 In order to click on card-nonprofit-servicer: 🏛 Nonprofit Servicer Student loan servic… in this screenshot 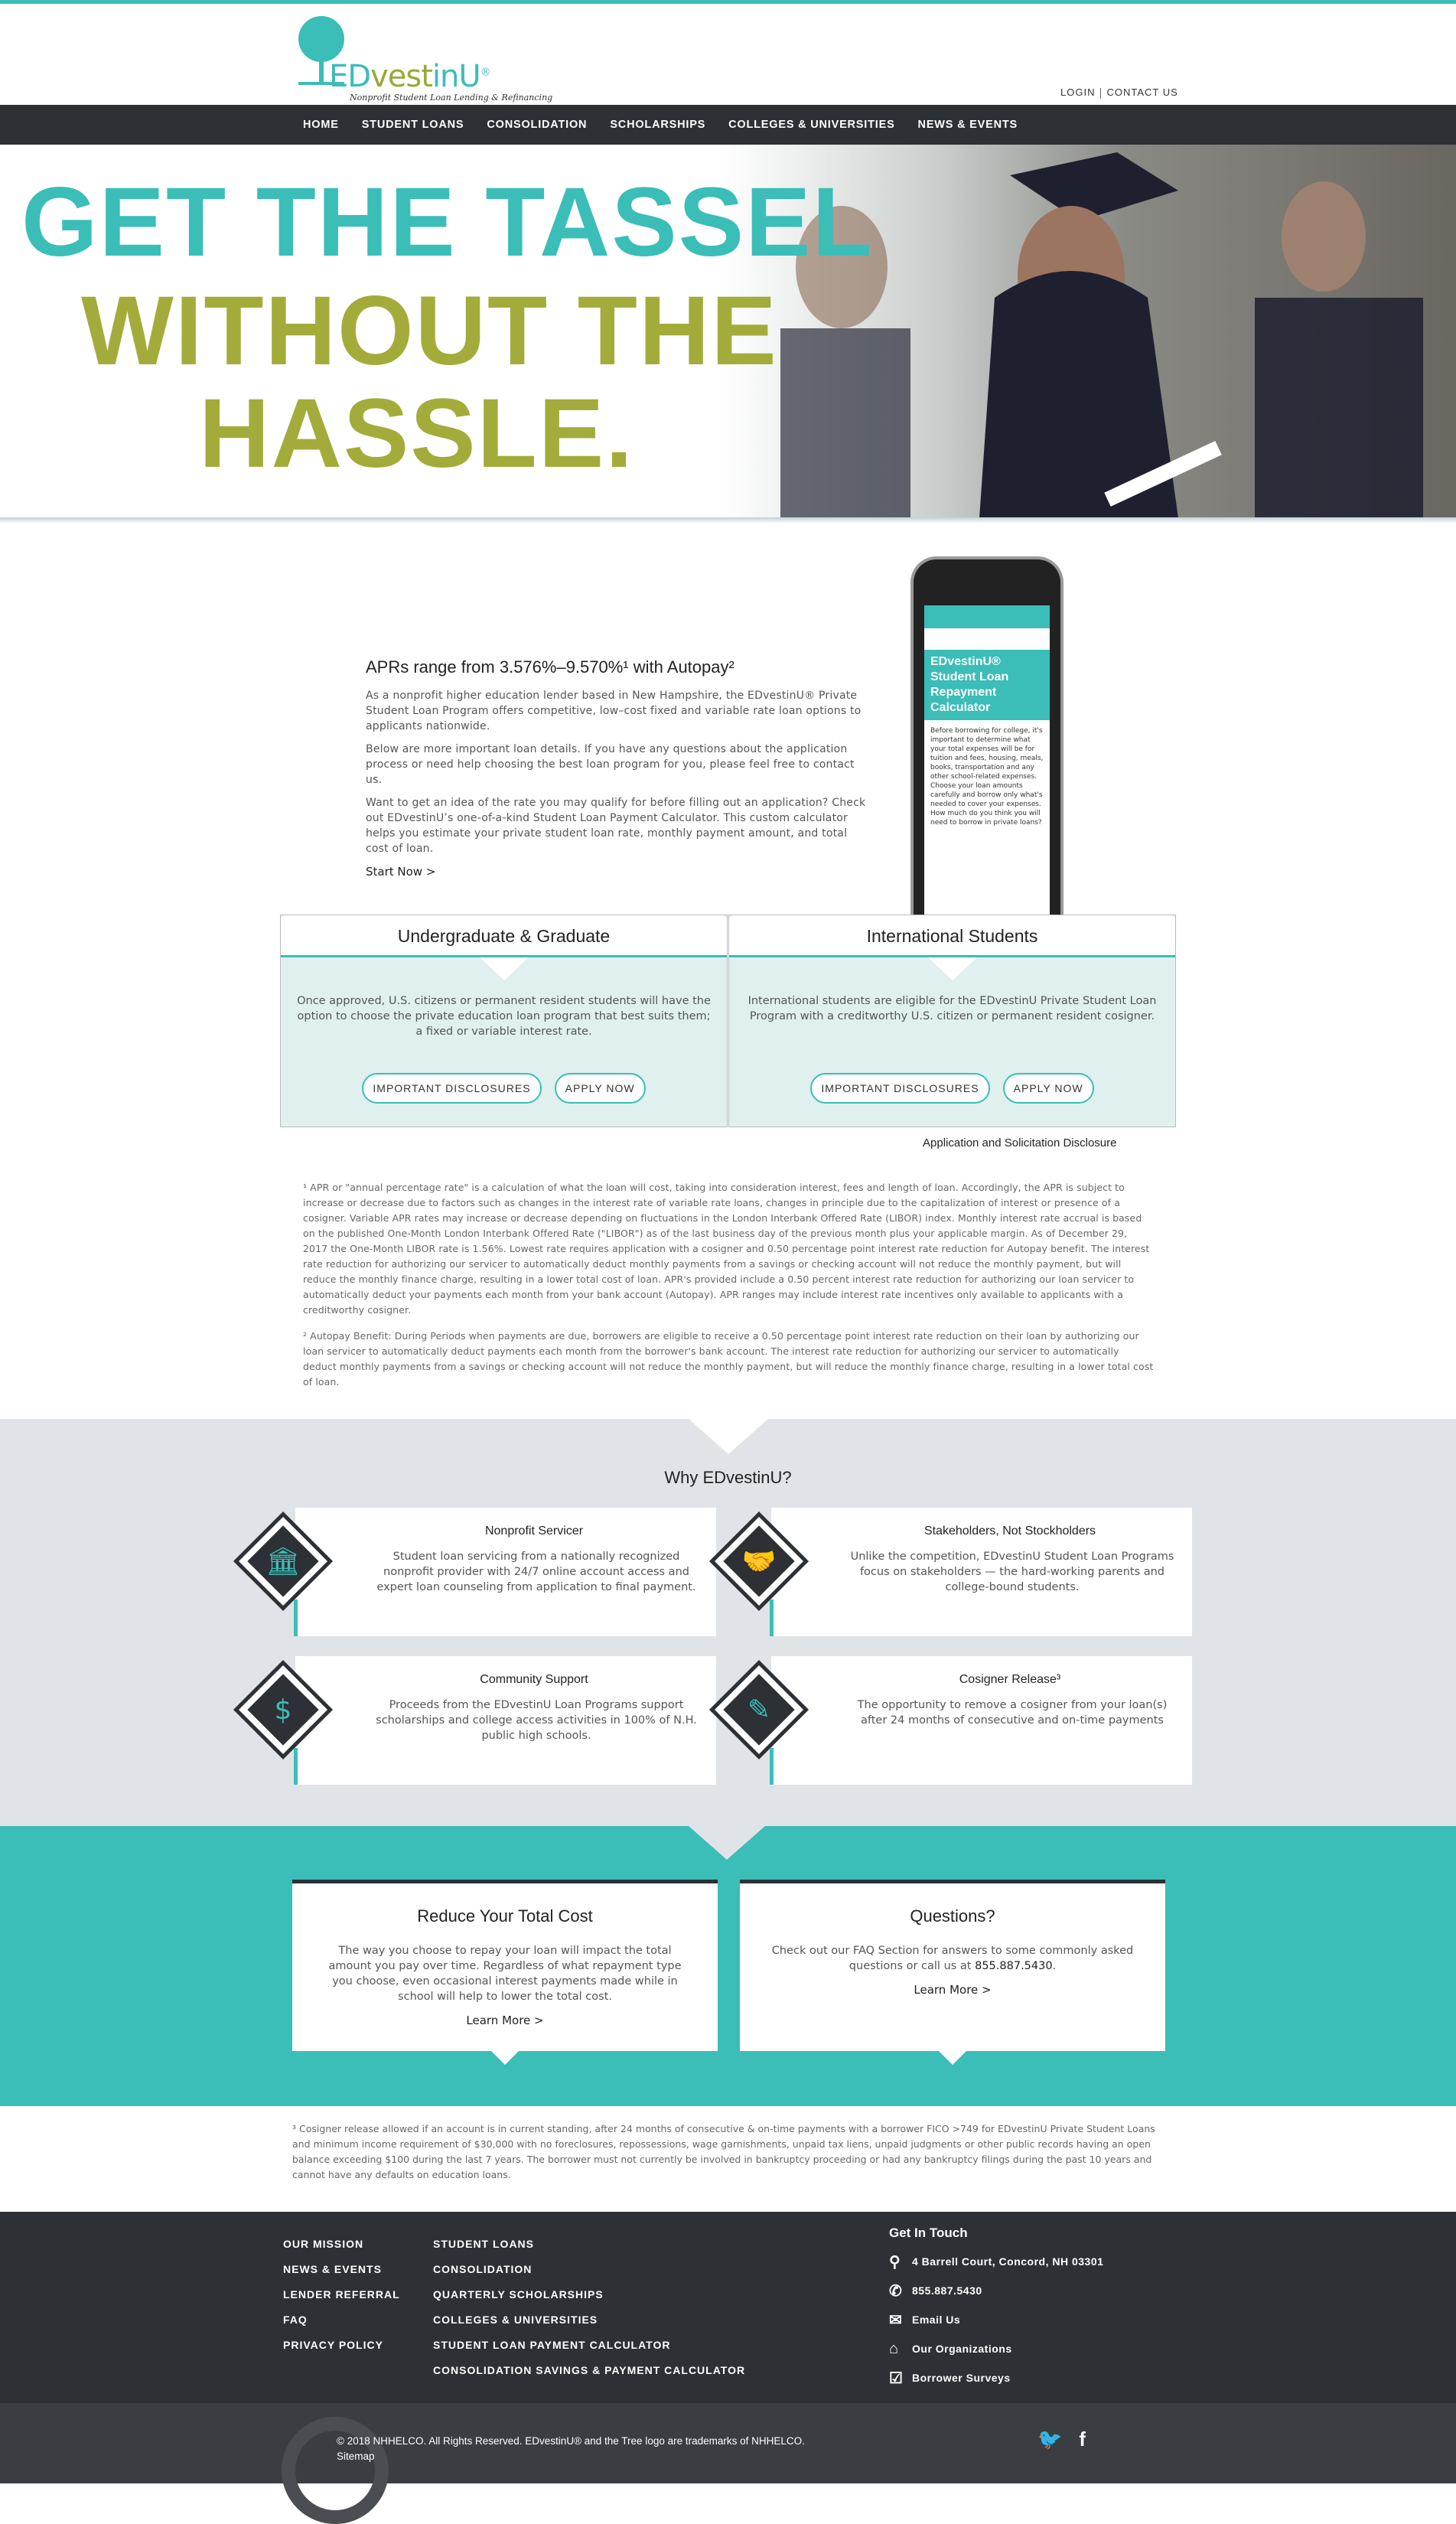, I will do `click(474, 1572)`.